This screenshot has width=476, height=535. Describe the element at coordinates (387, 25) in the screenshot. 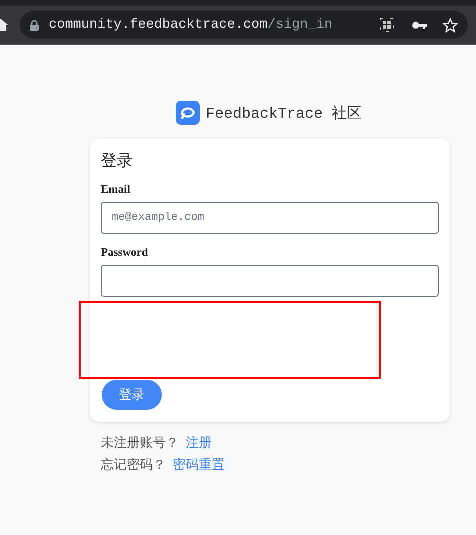

I see `qr-code-icon` at that location.